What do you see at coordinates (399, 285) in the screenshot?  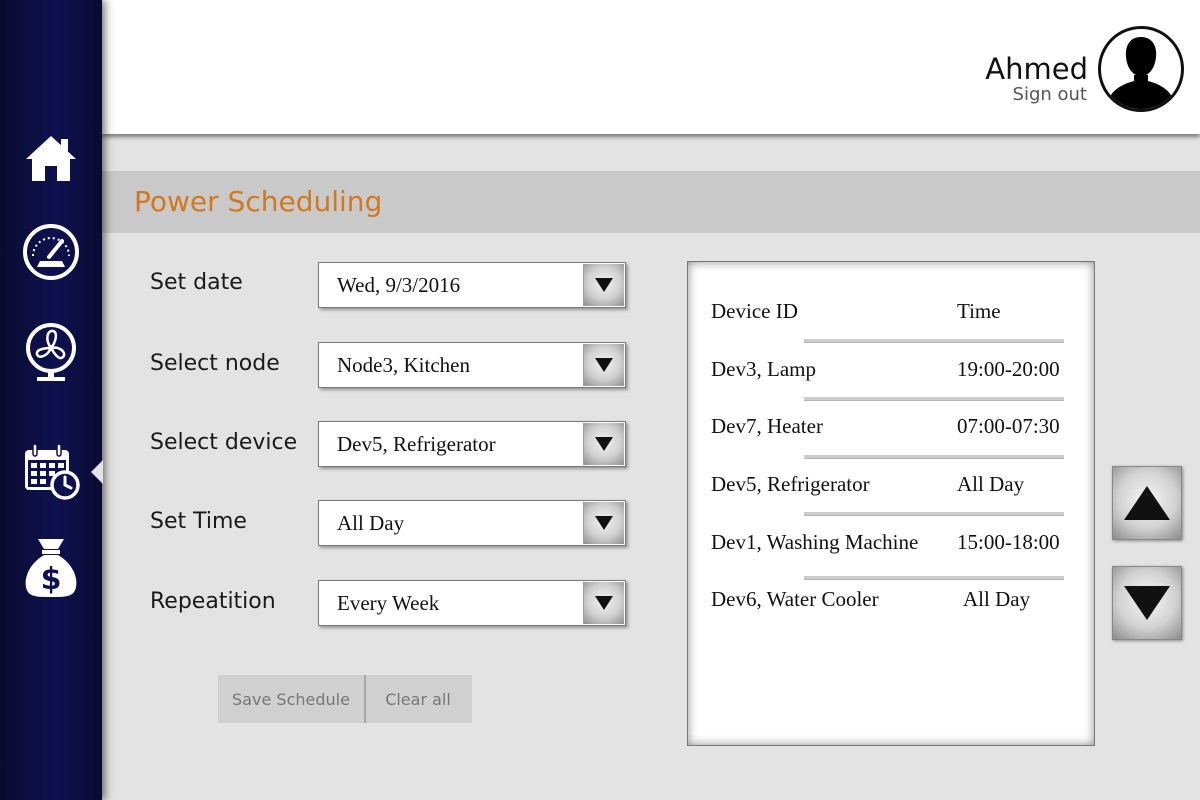 I see `date-select-value: Wed, 9/3/2016` at bounding box center [399, 285].